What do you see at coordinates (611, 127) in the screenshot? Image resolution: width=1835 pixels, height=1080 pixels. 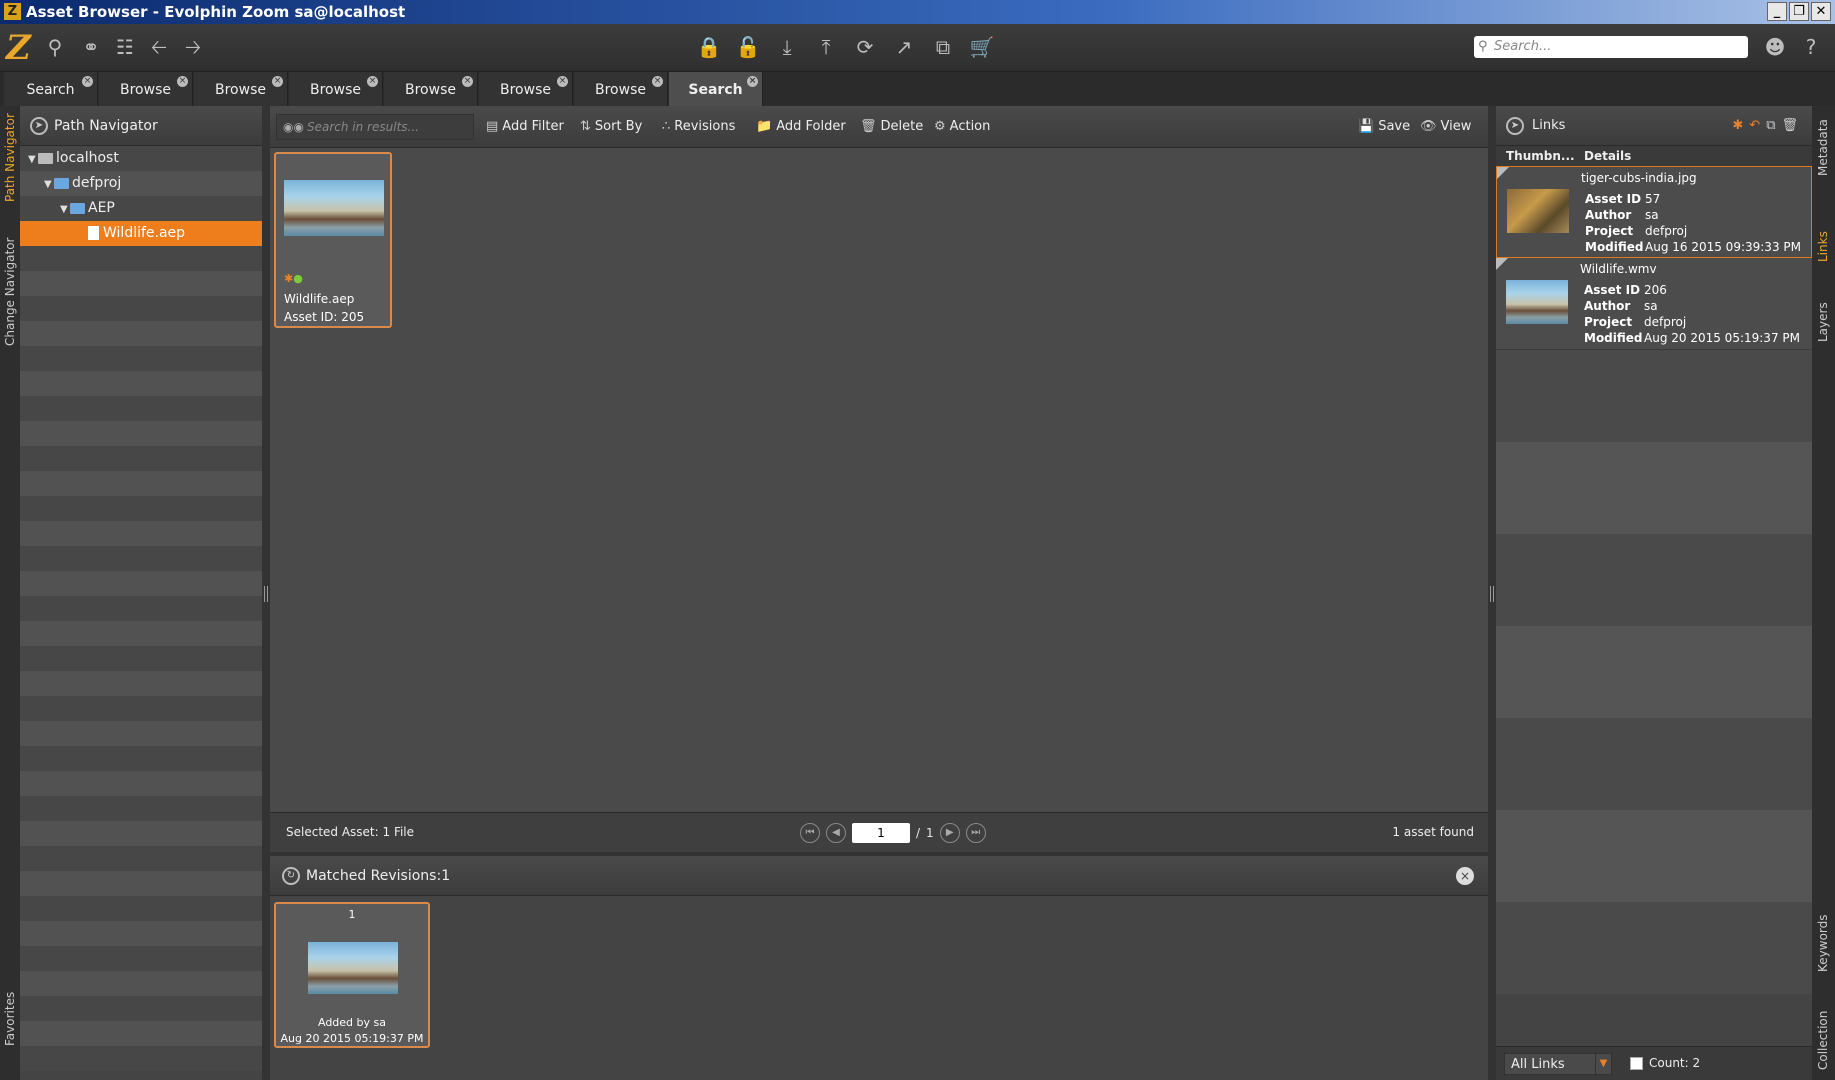 I see `sort-by-button: ⇅ Sort By` at bounding box center [611, 127].